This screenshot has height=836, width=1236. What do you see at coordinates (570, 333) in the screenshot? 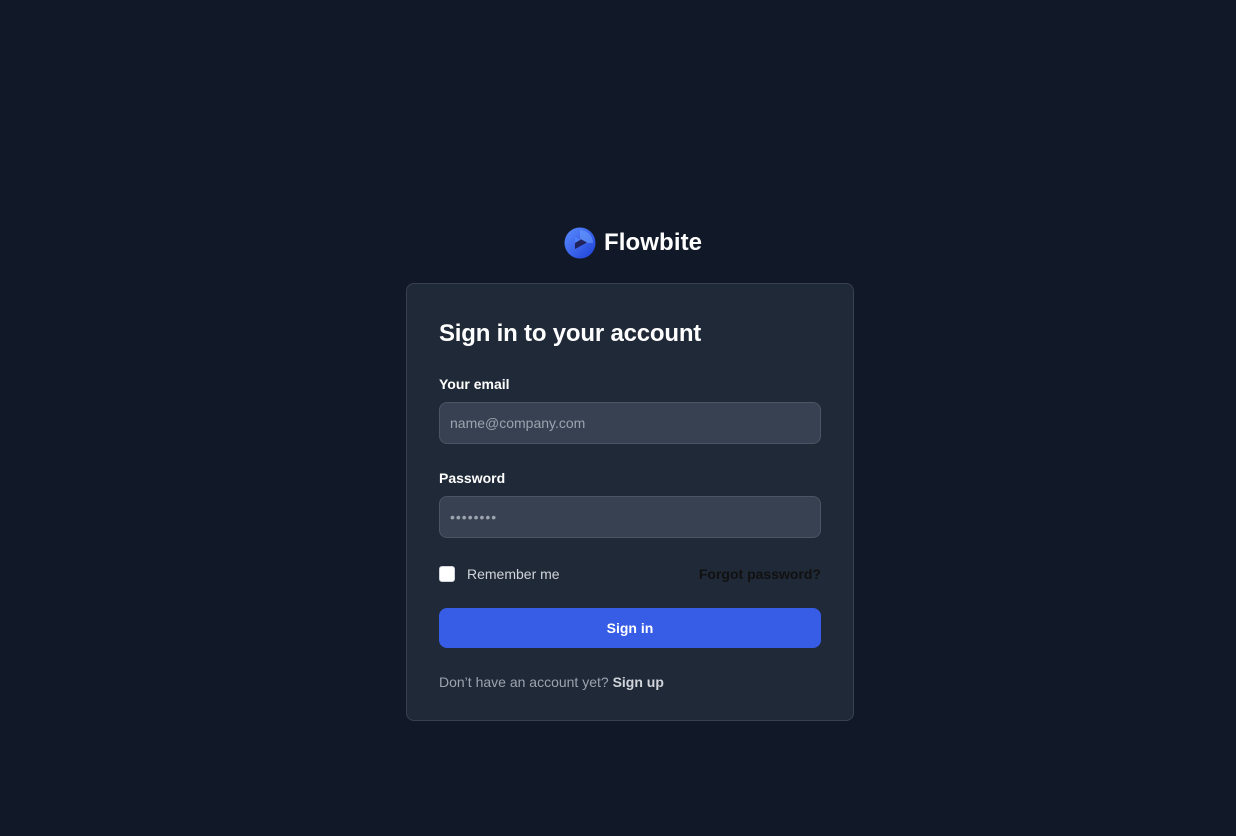
I see `page-title: Sign in to your account` at bounding box center [570, 333].